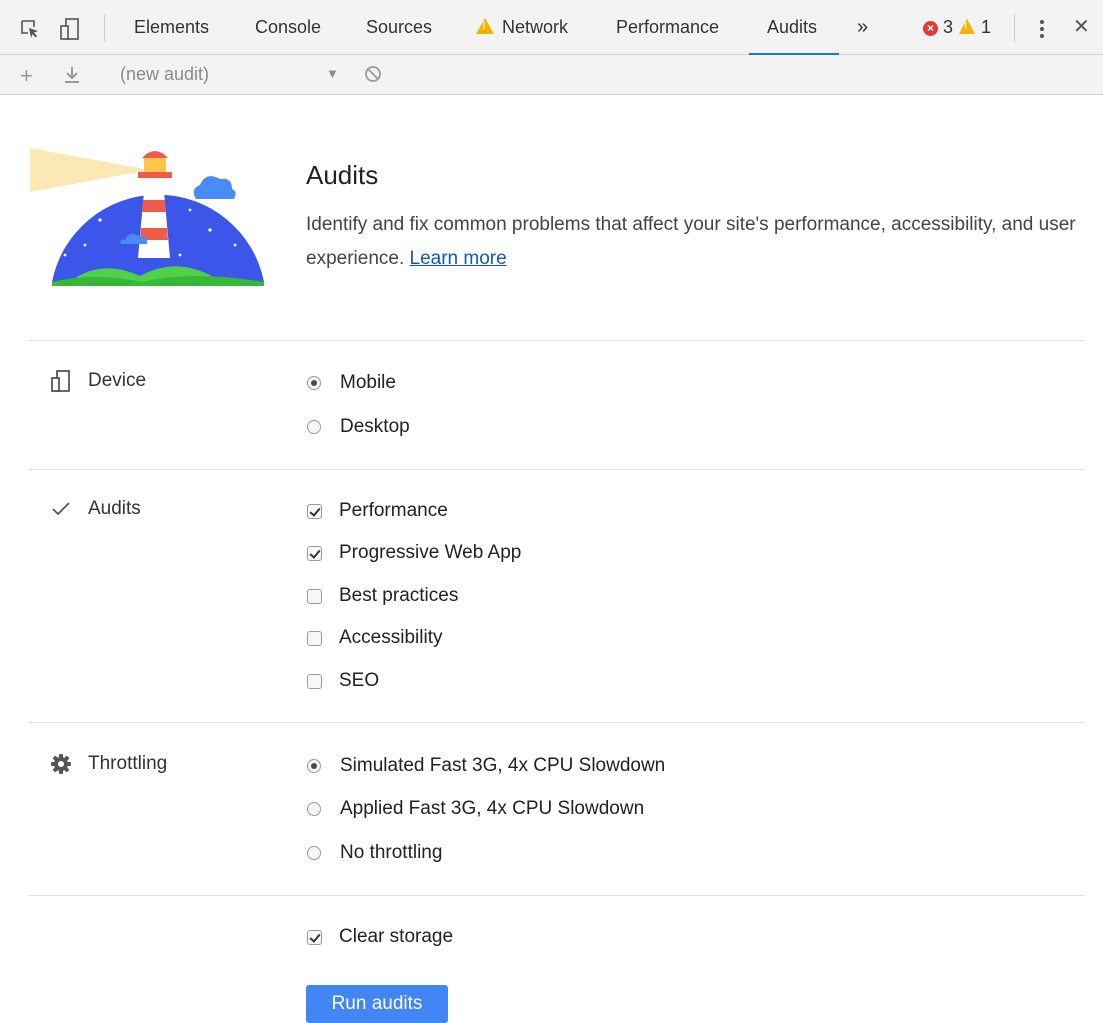  Describe the element at coordinates (61, 509) in the screenshot. I see `checkmark-icon` at that location.